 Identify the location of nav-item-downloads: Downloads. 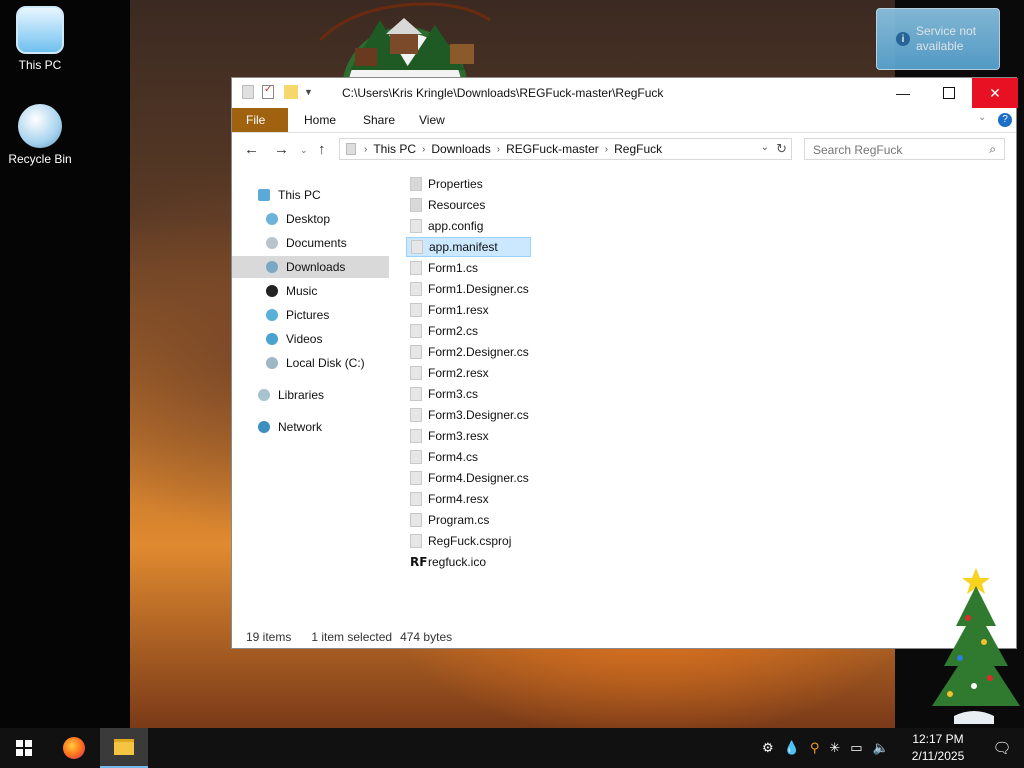
(310, 267).